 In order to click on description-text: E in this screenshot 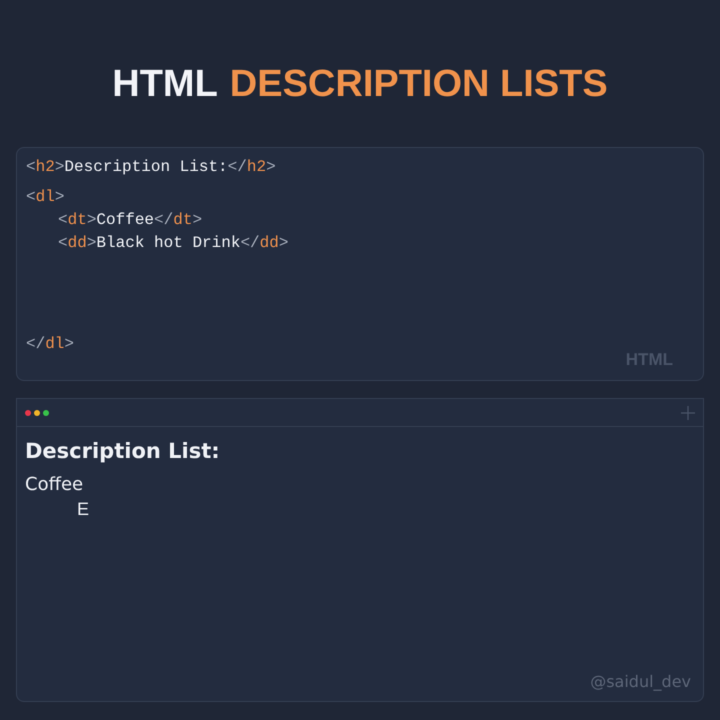, I will do `click(83, 509)`.